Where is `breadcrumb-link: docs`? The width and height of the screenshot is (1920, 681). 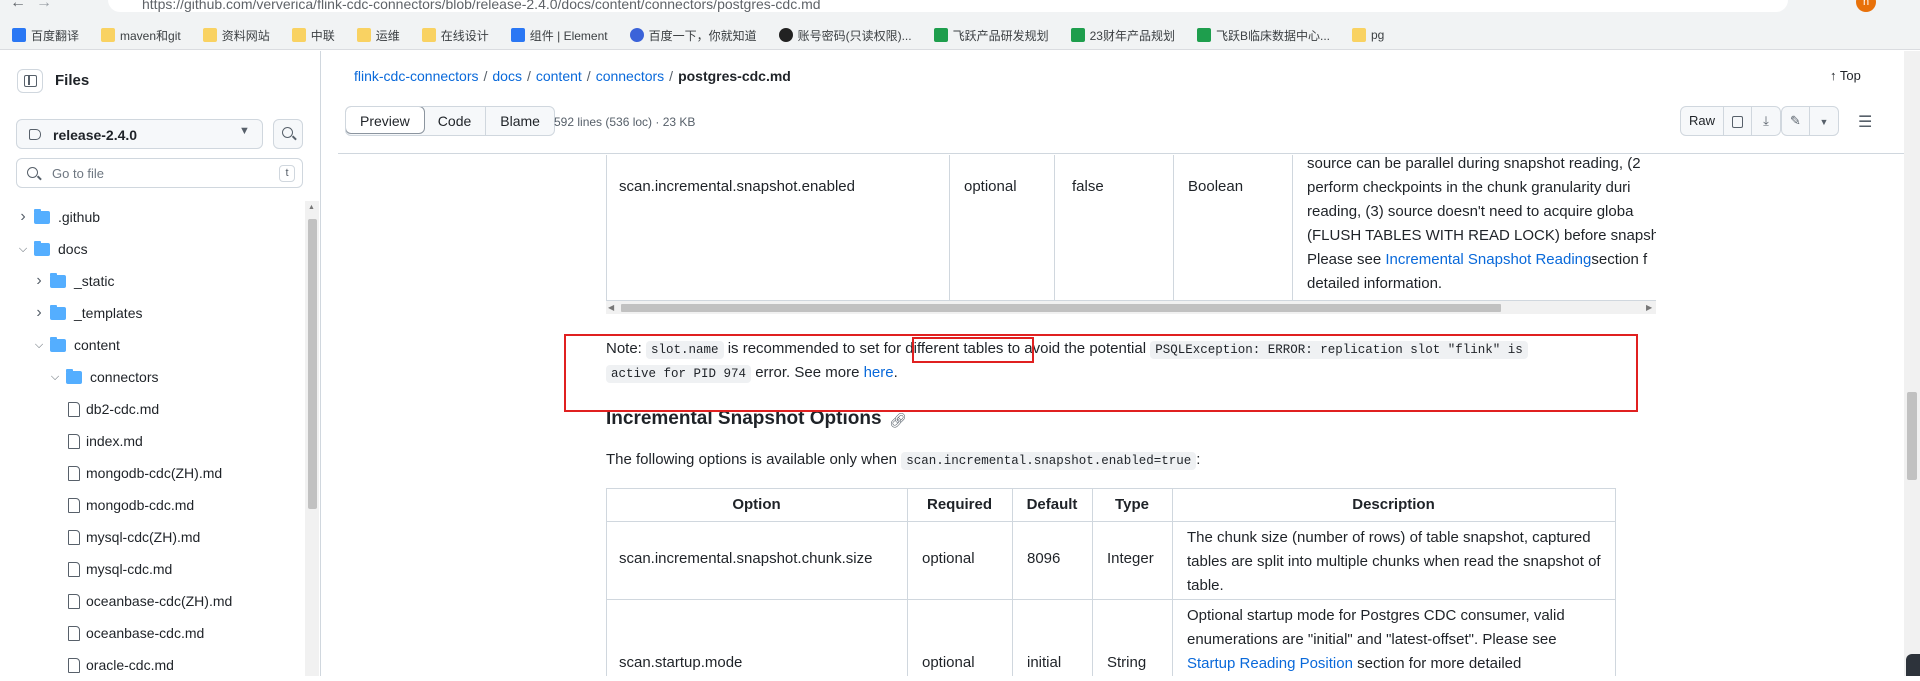
breadcrumb-link: docs is located at coordinates (507, 76).